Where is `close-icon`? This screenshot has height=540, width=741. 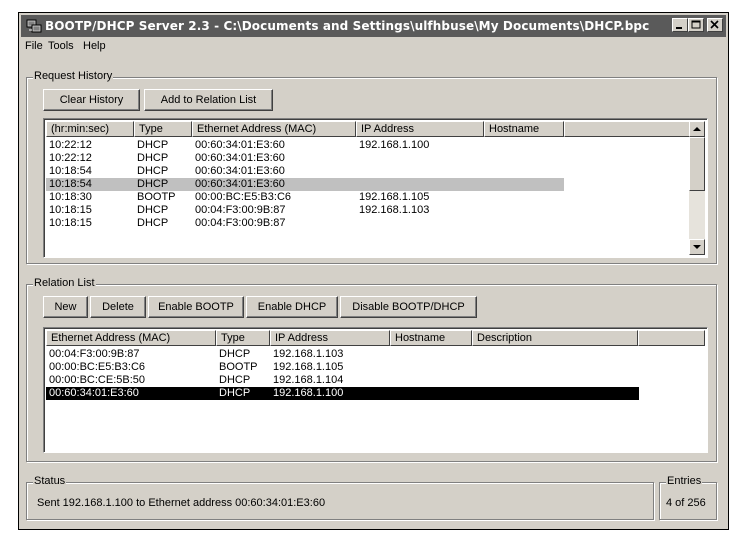 close-icon is located at coordinates (714, 24).